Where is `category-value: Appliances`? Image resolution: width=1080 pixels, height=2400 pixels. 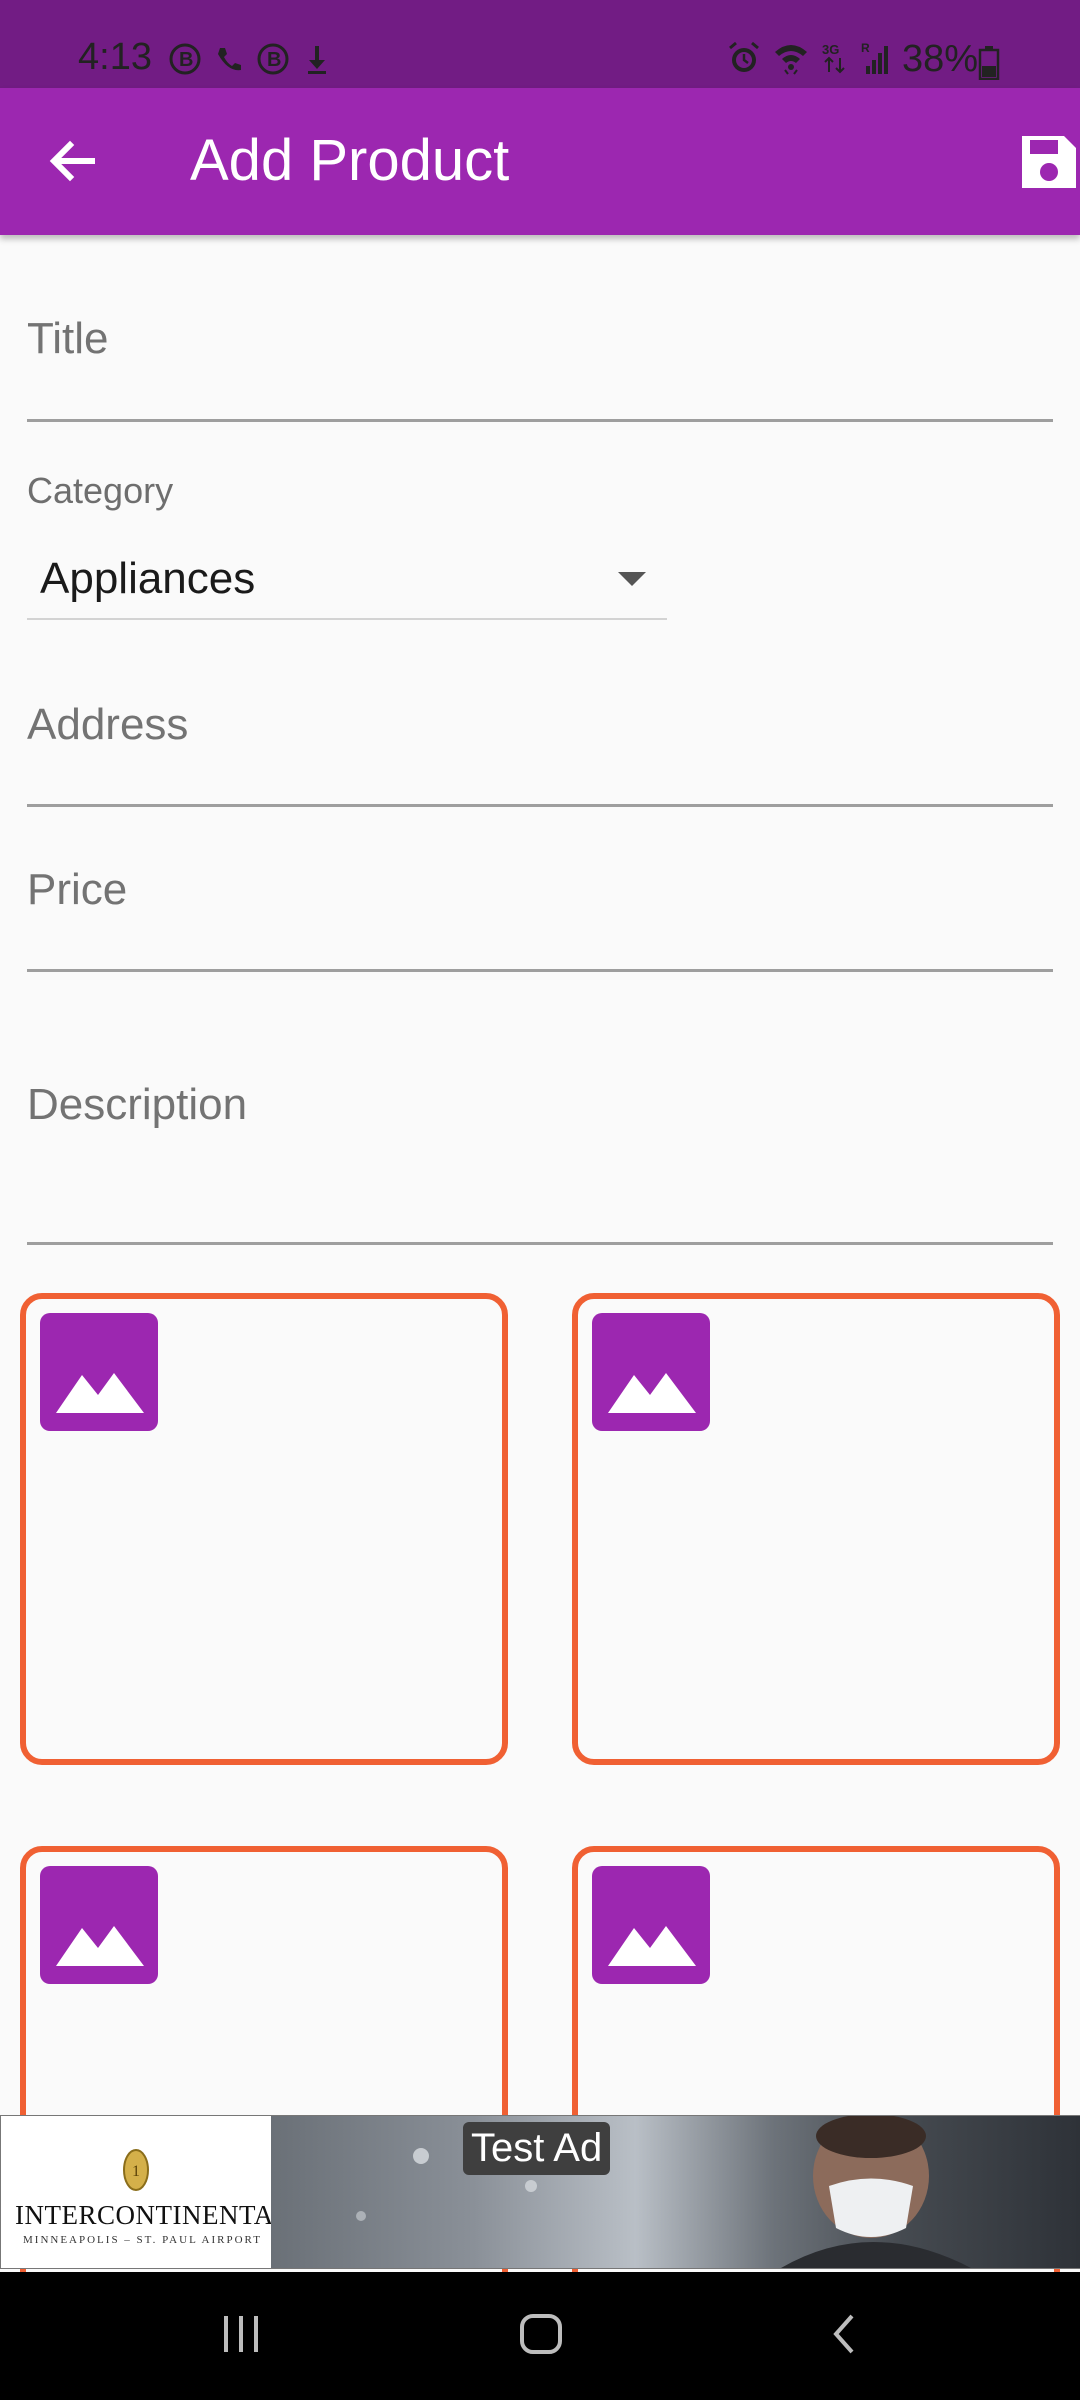
category-value: Appliances is located at coordinates (148, 578).